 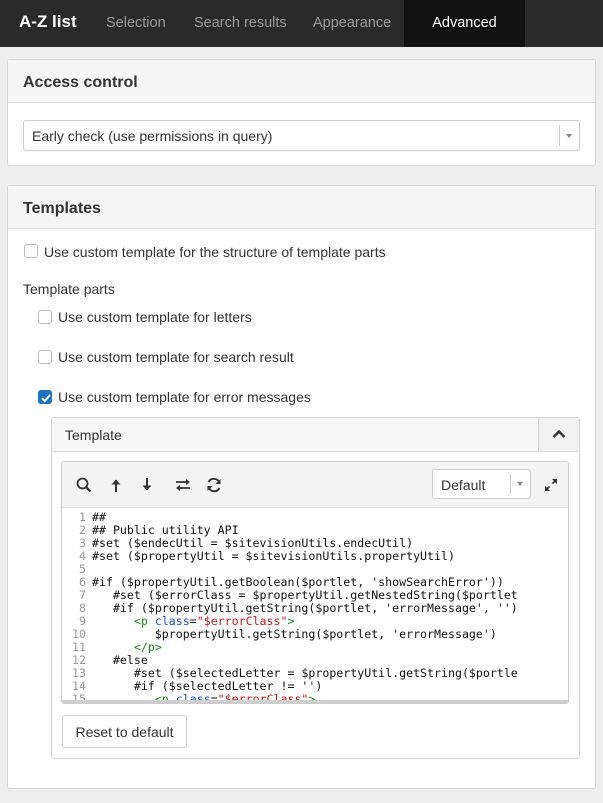 What do you see at coordinates (240, 23) in the screenshot?
I see `tab-search-results: Search results` at bounding box center [240, 23].